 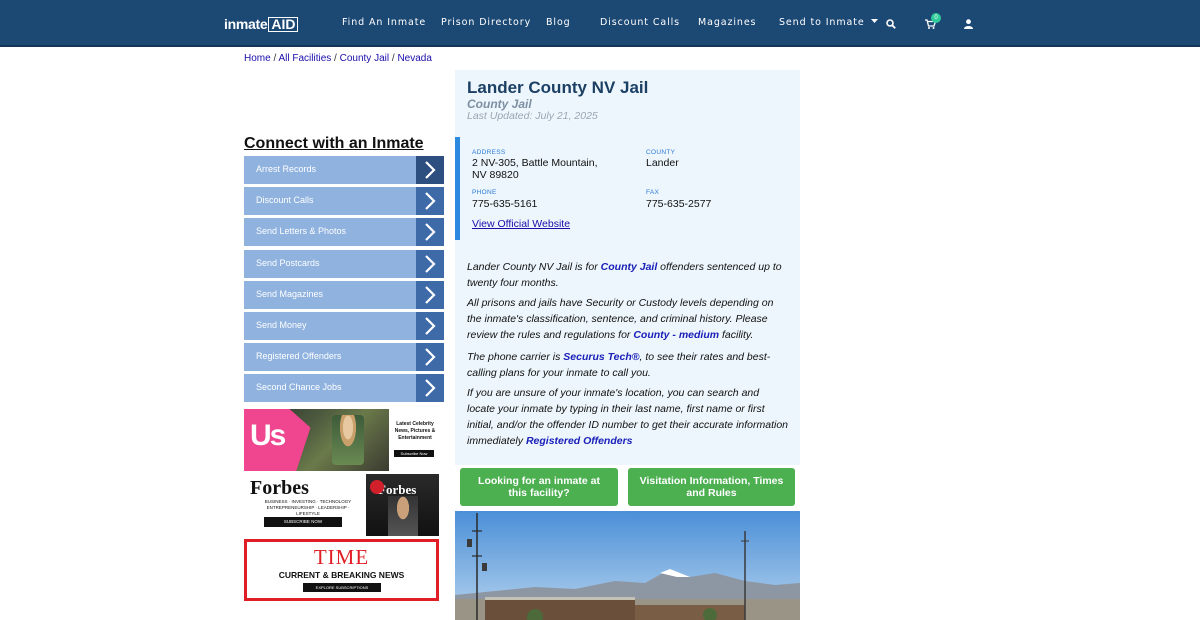 I want to click on forbes-cover-image: Forbes, so click(x=402, y=505).